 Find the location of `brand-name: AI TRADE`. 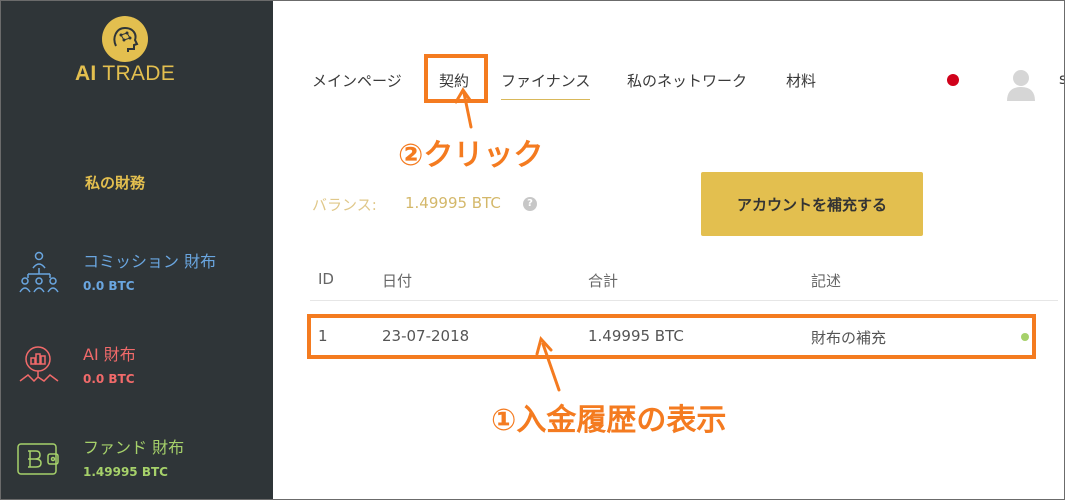

brand-name: AI TRADE is located at coordinates (125, 74).